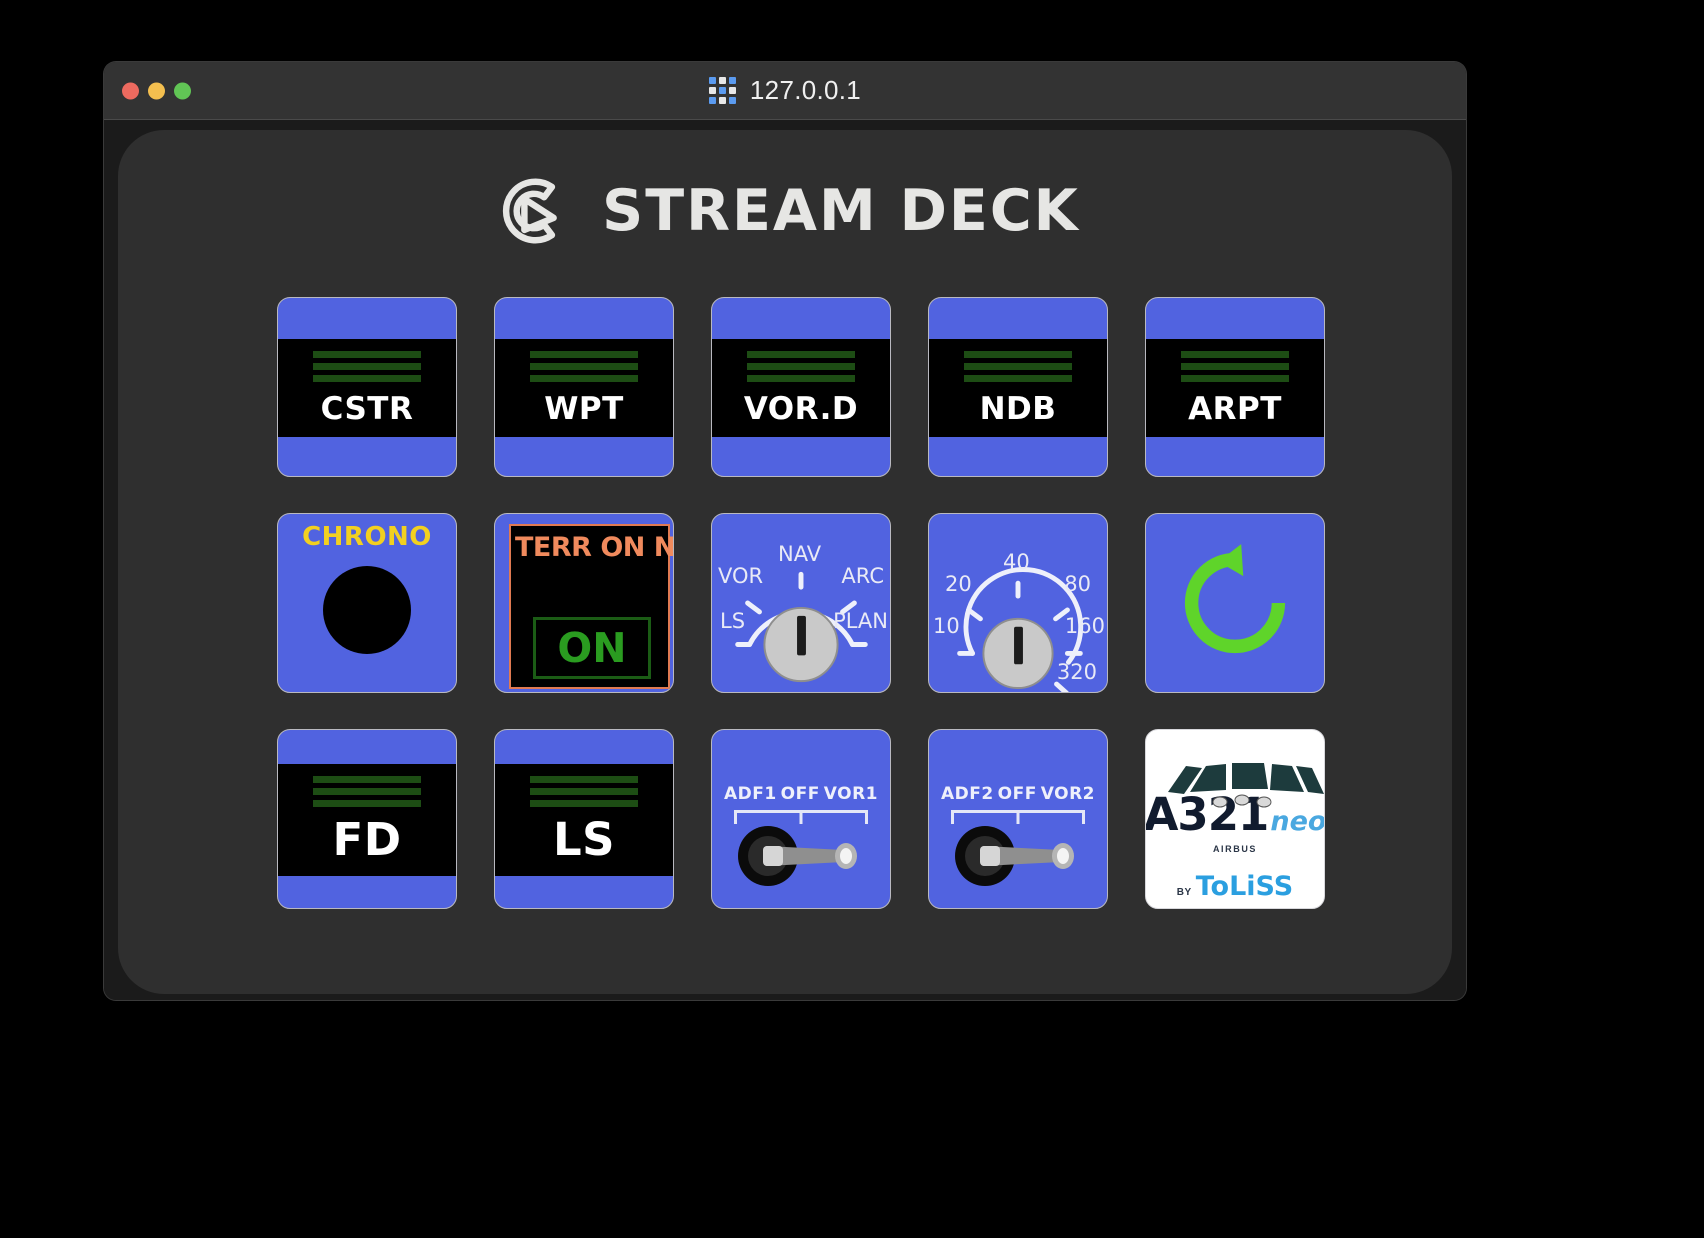  Describe the element at coordinates (1068, 794) in the screenshot. I see `adf2-label-vor2: VOR2` at that location.